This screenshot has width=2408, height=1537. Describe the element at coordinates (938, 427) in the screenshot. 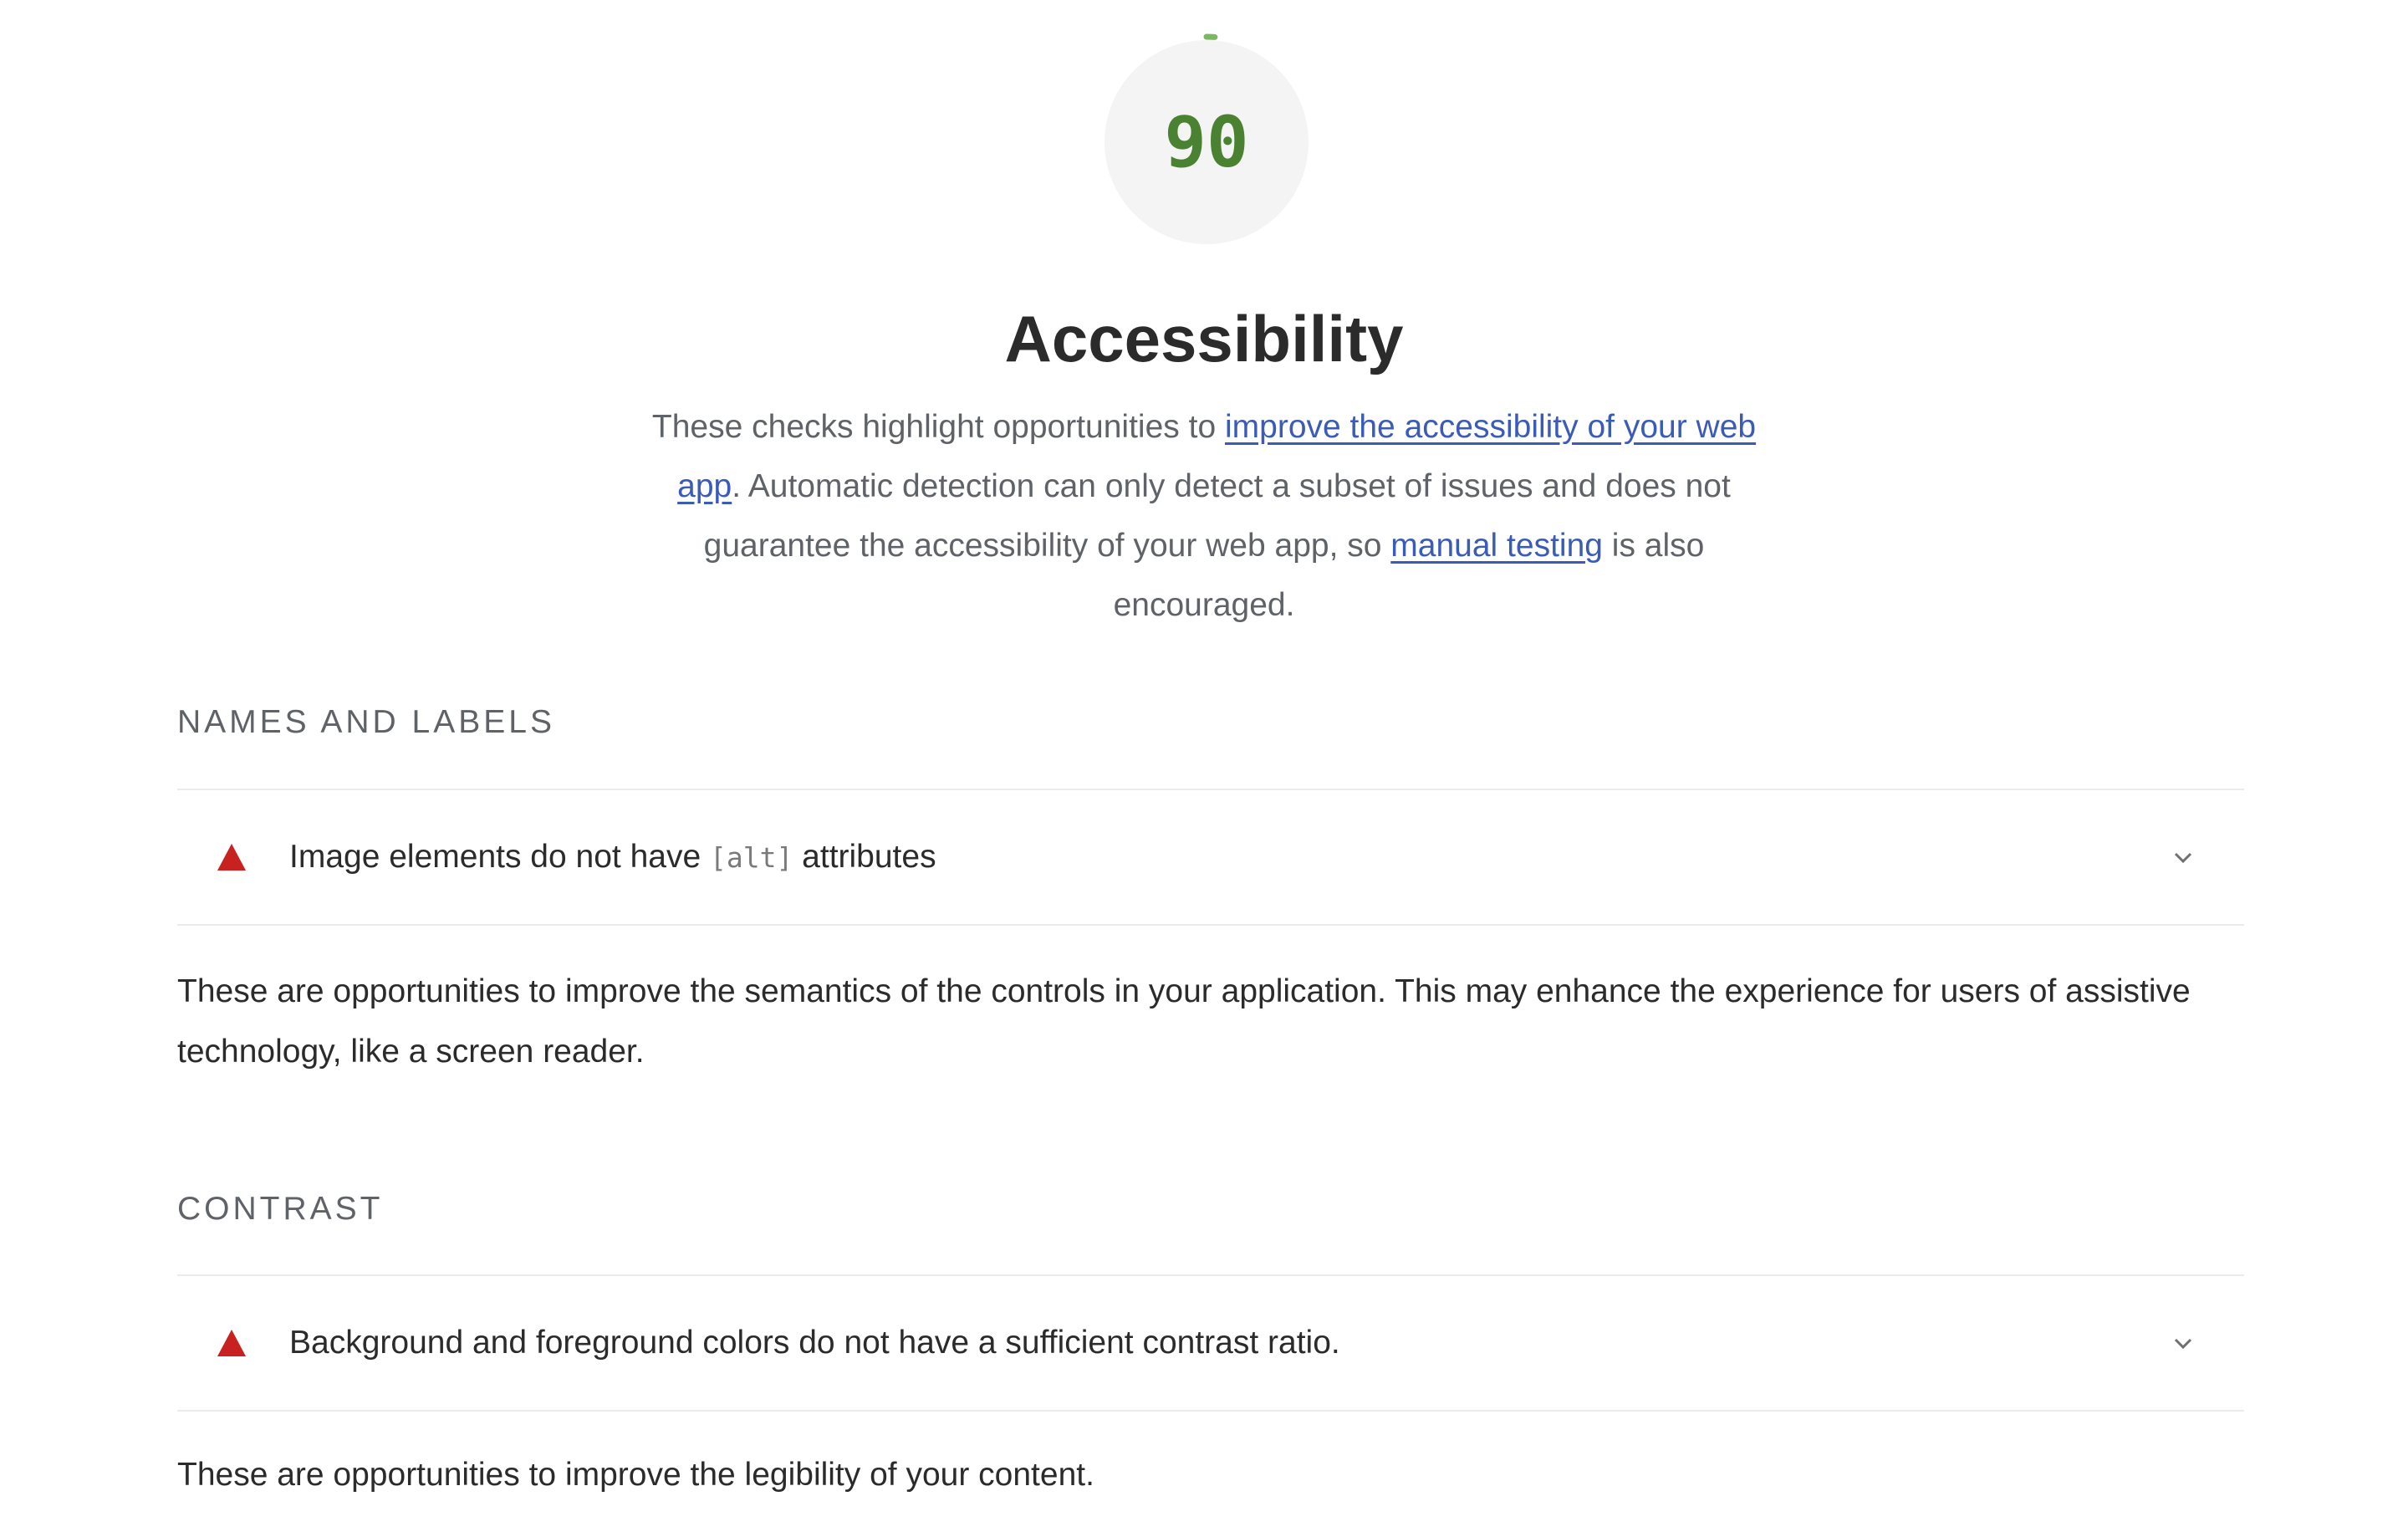

I see `description-text-1: These checks highlight opportunities to` at that location.